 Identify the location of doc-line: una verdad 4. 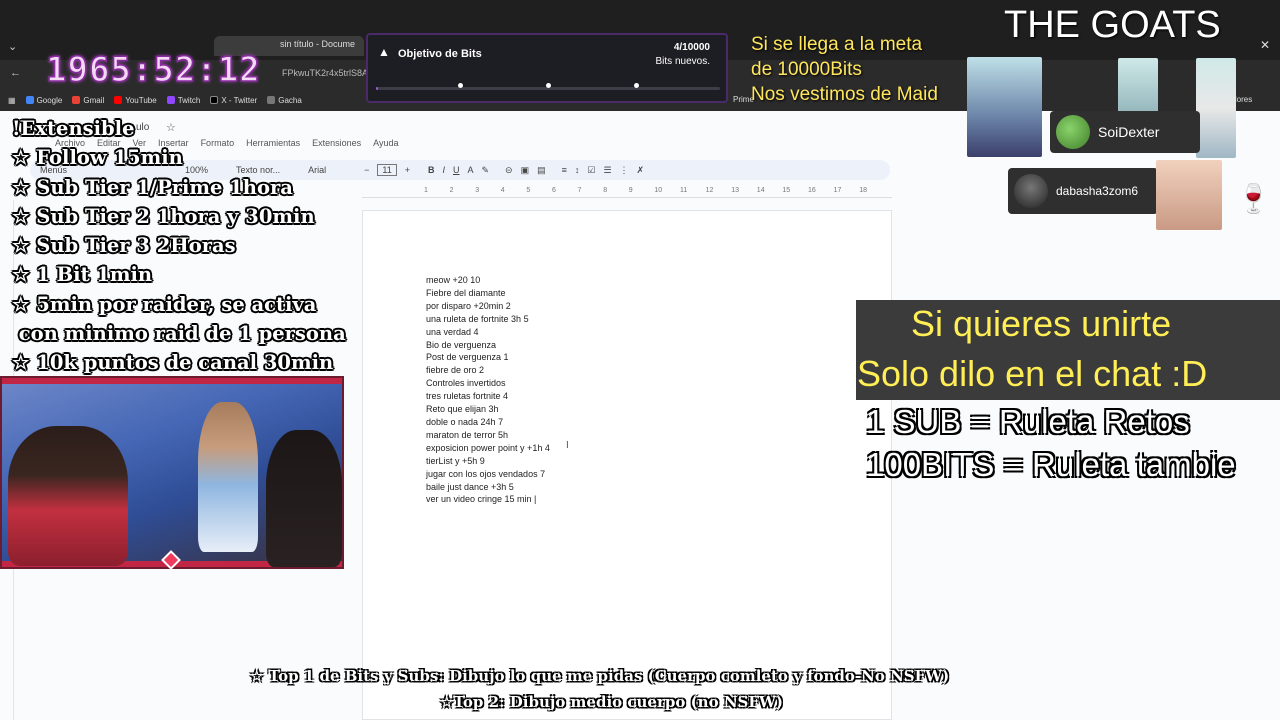
(488, 332).